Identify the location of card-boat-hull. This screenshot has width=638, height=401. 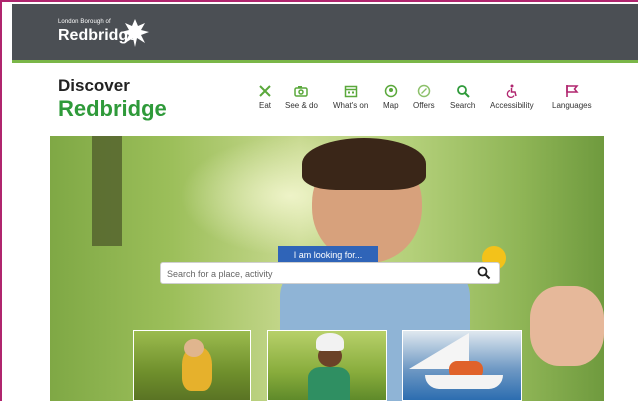
(464, 382).